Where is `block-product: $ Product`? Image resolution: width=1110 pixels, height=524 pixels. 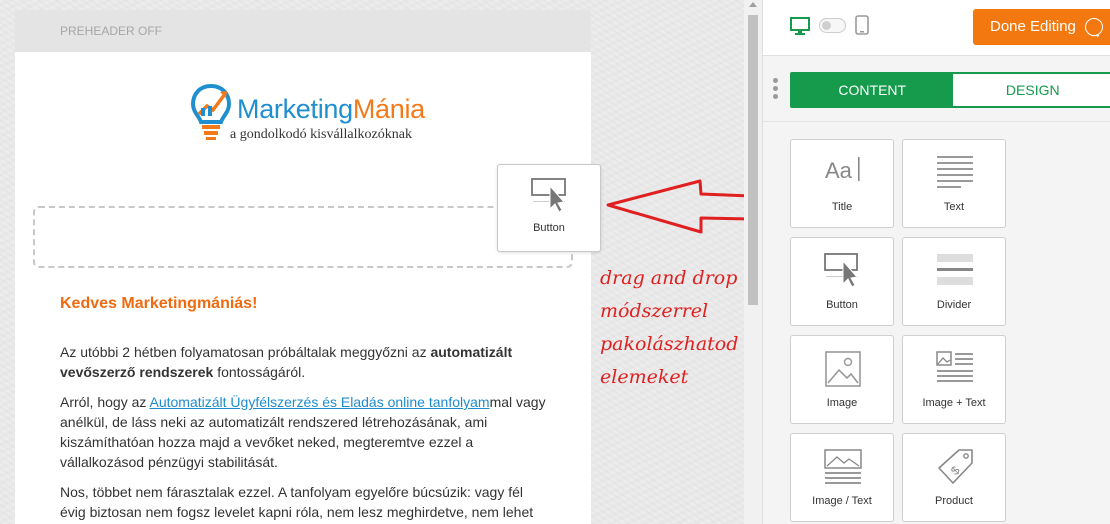
block-product: $ Product is located at coordinates (954, 477).